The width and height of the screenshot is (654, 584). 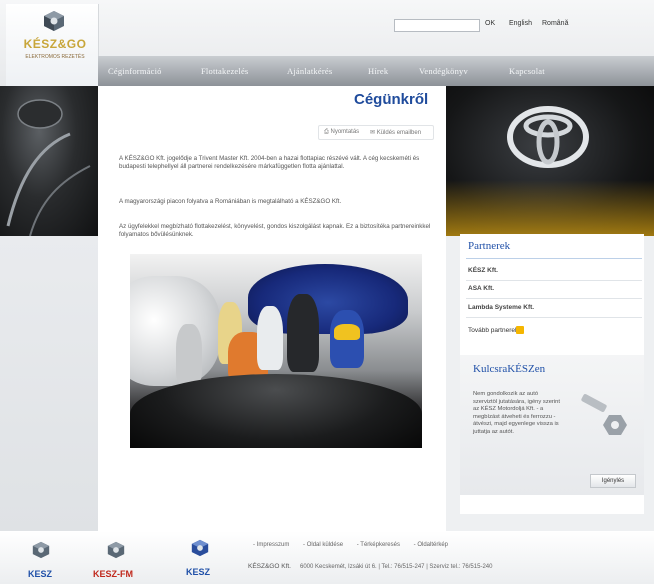 I want to click on send-email-link: ✉ Küldés emailben, so click(x=395, y=132).